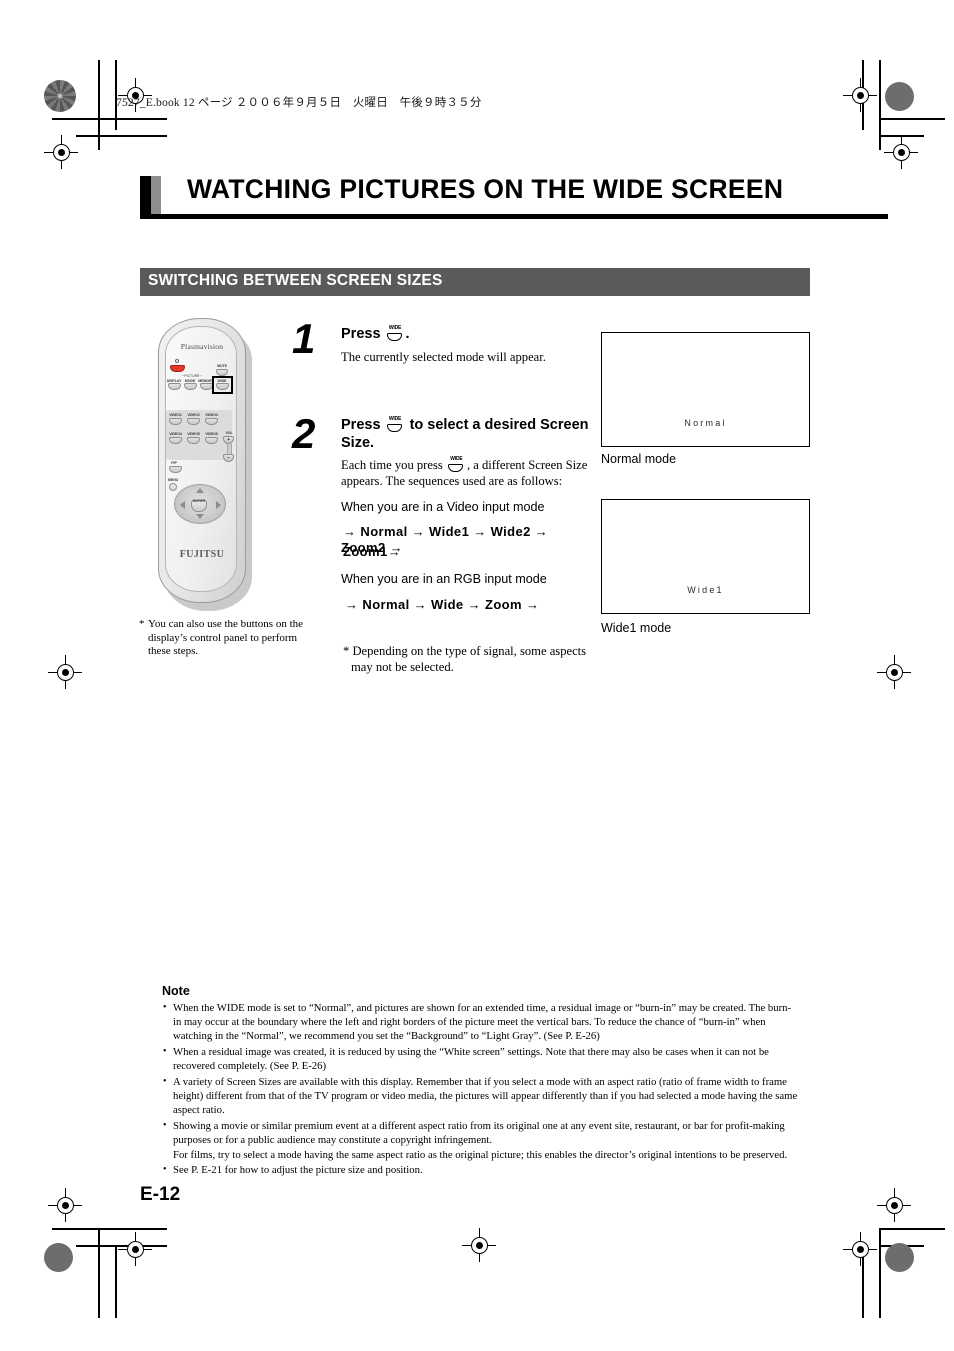 Image resolution: width=954 pixels, height=1351 pixels. I want to click on video5-key-label: VIDEO5, so click(193, 434).